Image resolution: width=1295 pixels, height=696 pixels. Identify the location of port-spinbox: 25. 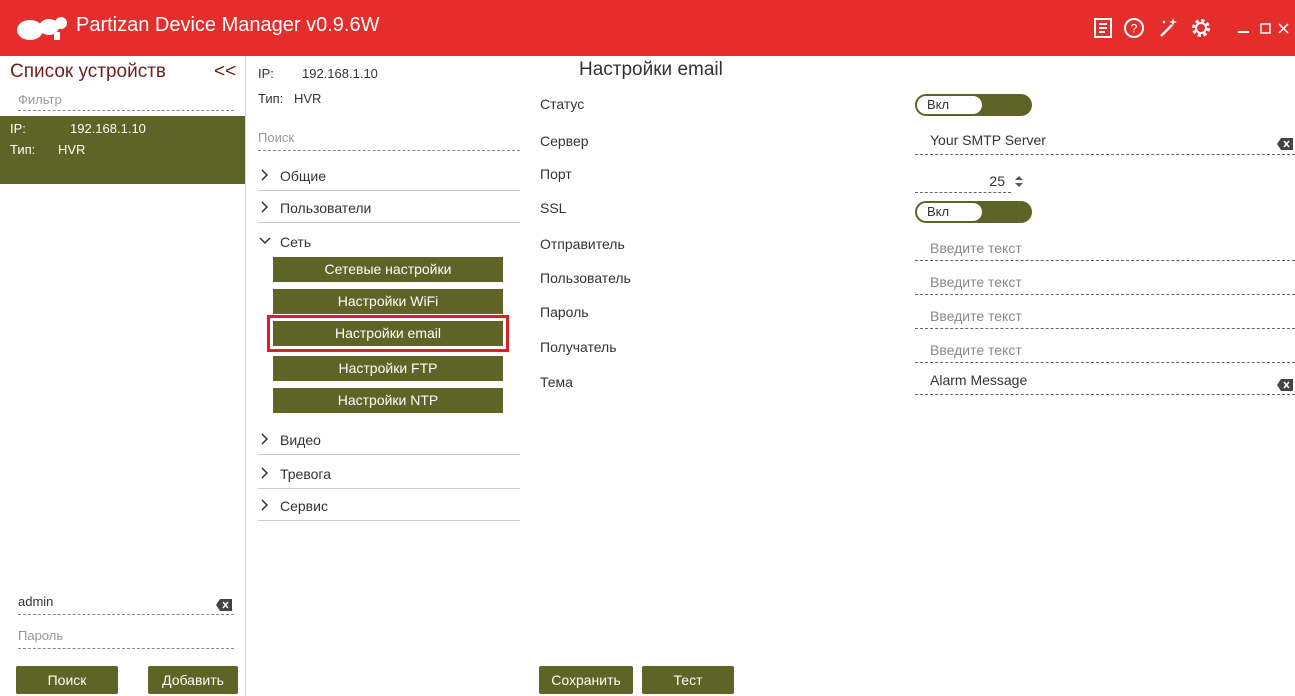
(970, 181).